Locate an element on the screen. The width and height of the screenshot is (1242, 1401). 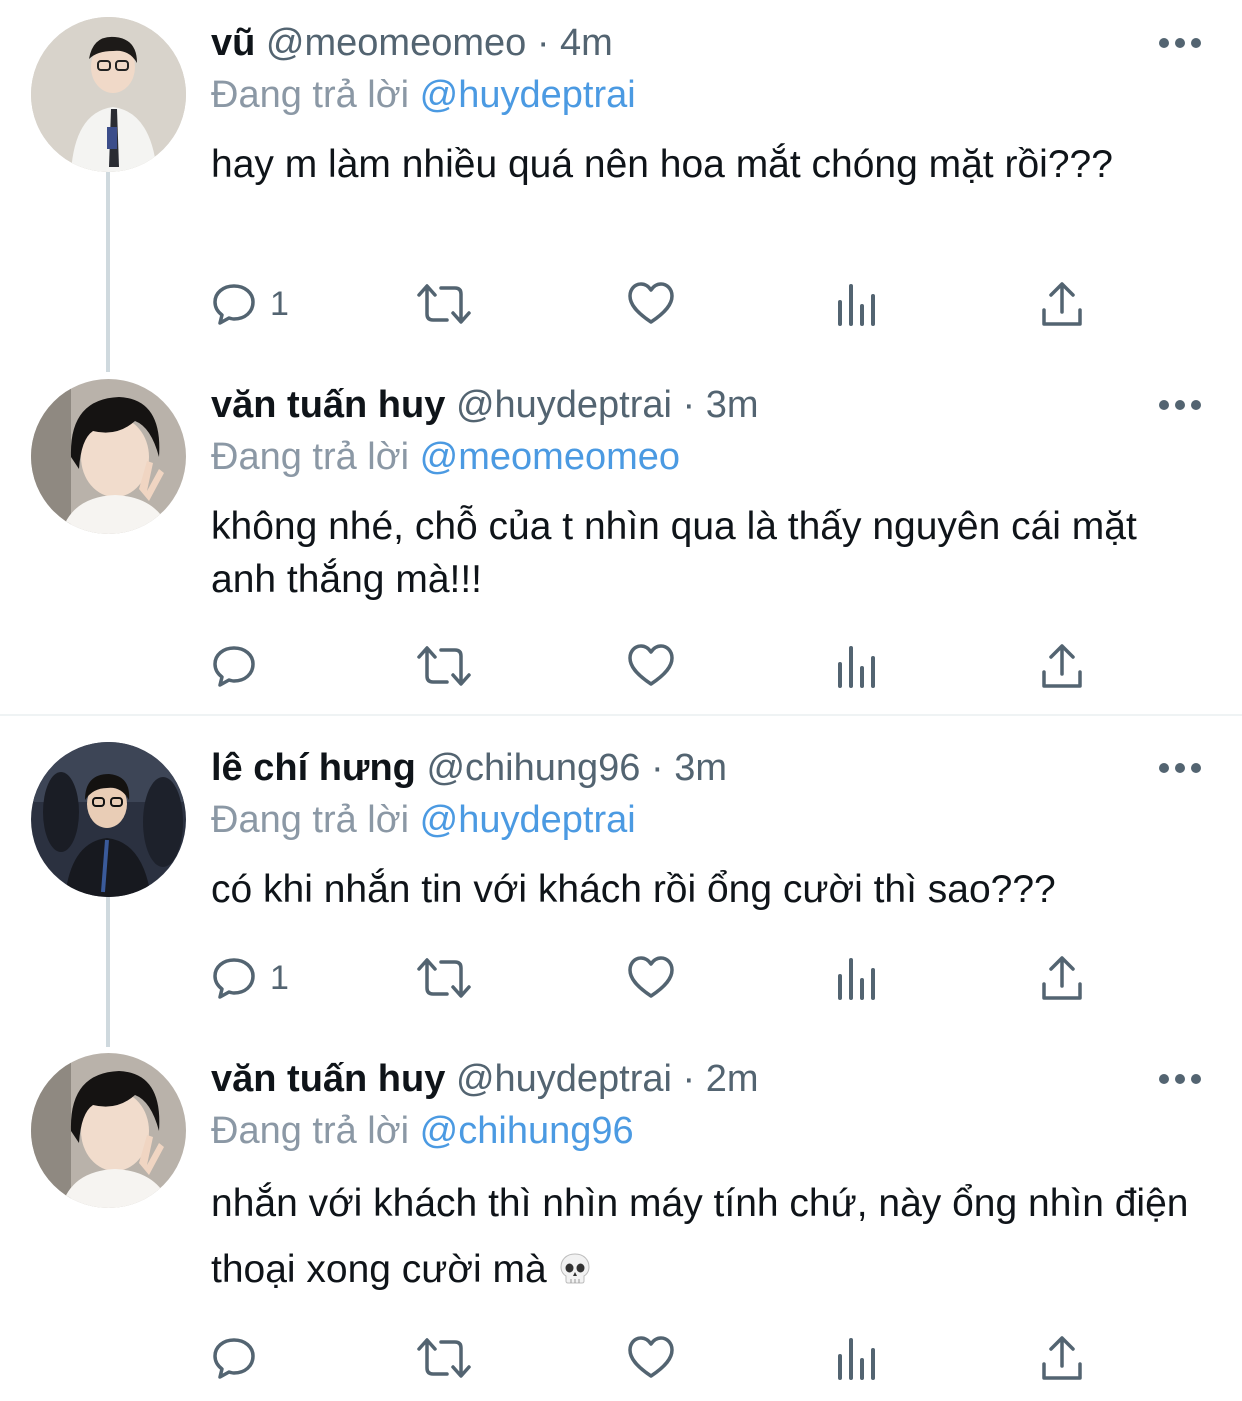
skull-emoji is located at coordinates (575, 1268).